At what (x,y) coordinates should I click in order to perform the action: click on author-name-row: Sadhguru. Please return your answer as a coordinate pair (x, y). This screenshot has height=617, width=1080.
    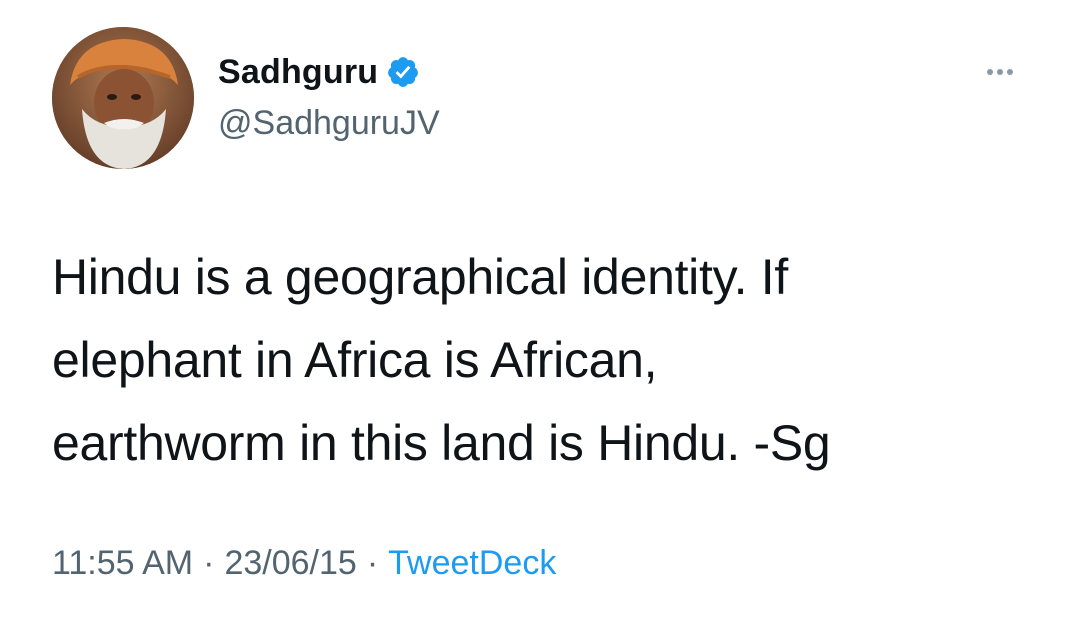
    Looking at the image, I should click on (319, 72).